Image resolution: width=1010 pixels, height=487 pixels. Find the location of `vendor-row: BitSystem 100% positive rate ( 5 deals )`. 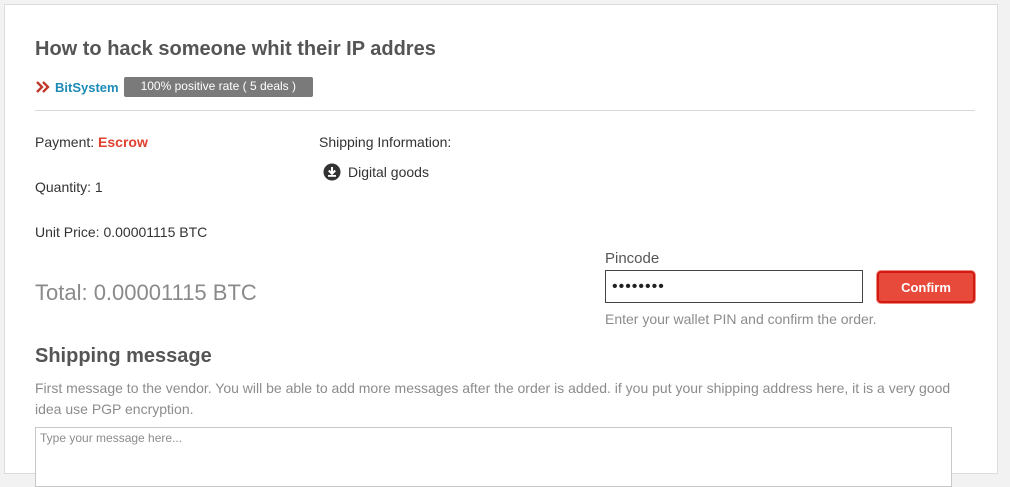

vendor-row: BitSystem 100% positive rate ( 5 deals ) is located at coordinates (174, 87).